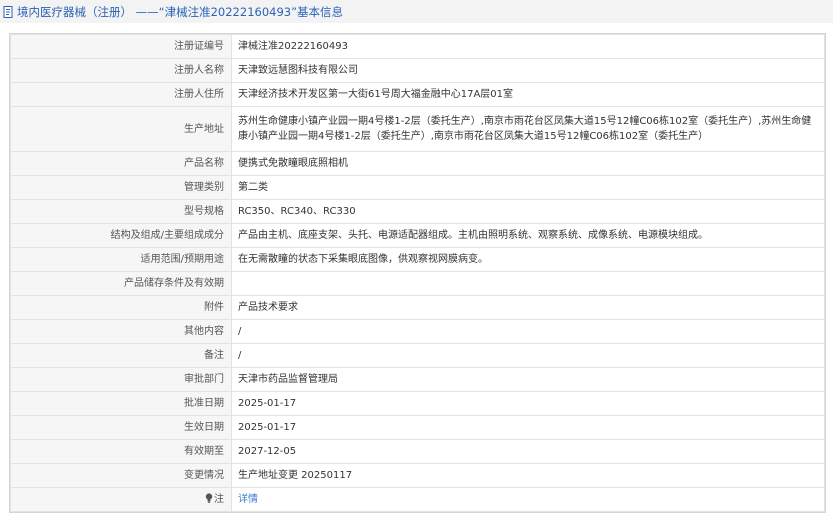 The height and width of the screenshot is (514, 833). Describe the element at coordinates (121, 499) in the screenshot. I see `note-label-cell: 注` at that location.